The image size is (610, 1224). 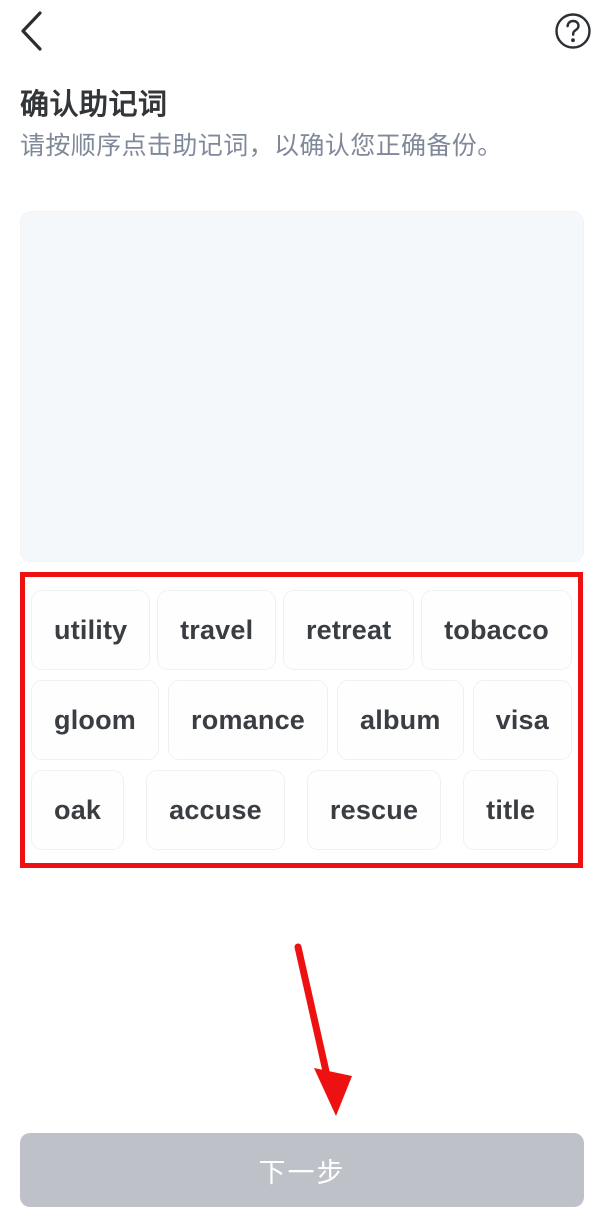 What do you see at coordinates (301, 810) in the screenshot?
I see `word-bank-row: oak accuse rescue title` at bounding box center [301, 810].